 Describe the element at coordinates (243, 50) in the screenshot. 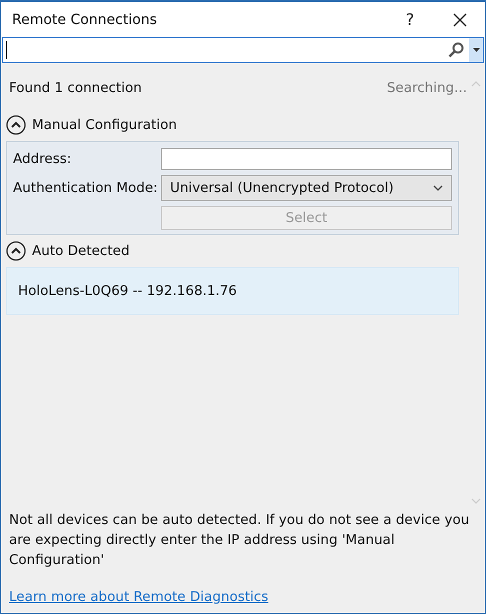

I see `search-field` at that location.